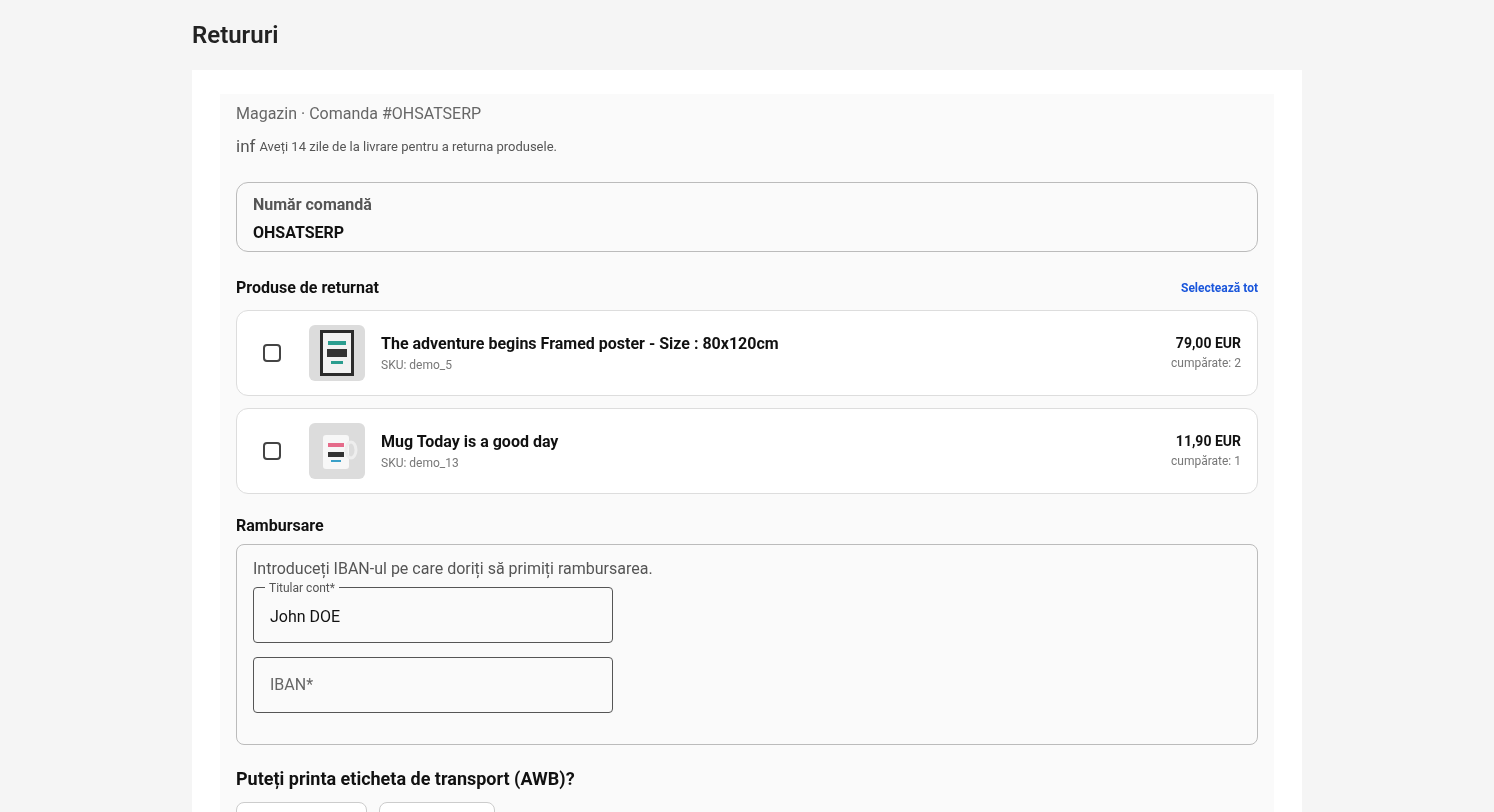 The image size is (1494, 812). What do you see at coordinates (1206, 461) in the screenshot?
I see `purchased-count: cumpărate: 1` at bounding box center [1206, 461].